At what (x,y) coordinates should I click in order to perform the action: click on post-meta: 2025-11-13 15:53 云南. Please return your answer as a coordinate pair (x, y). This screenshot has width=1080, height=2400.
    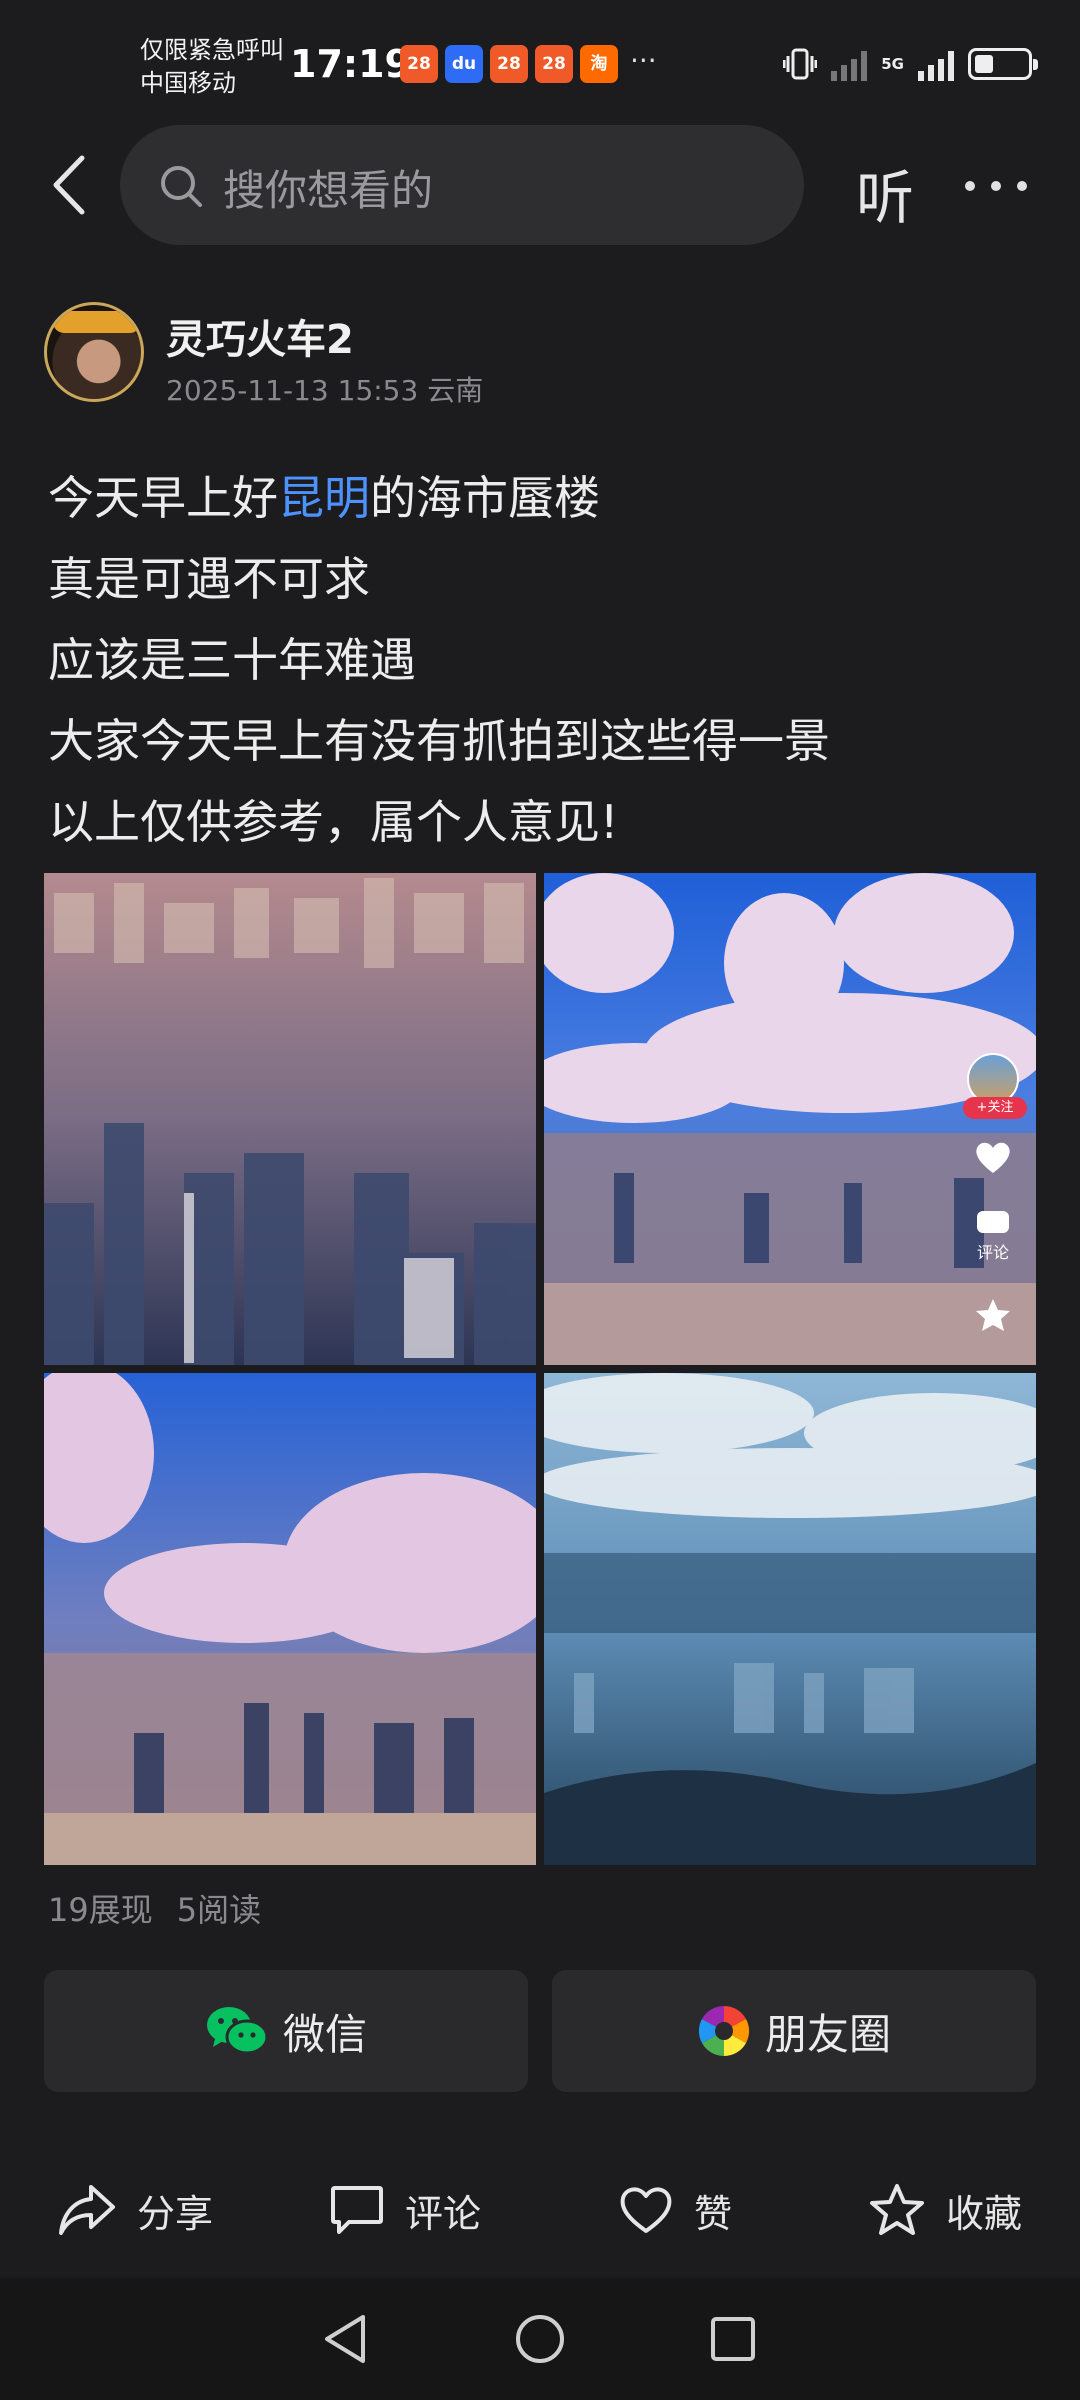
    Looking at the image, I should click on (325, 390).